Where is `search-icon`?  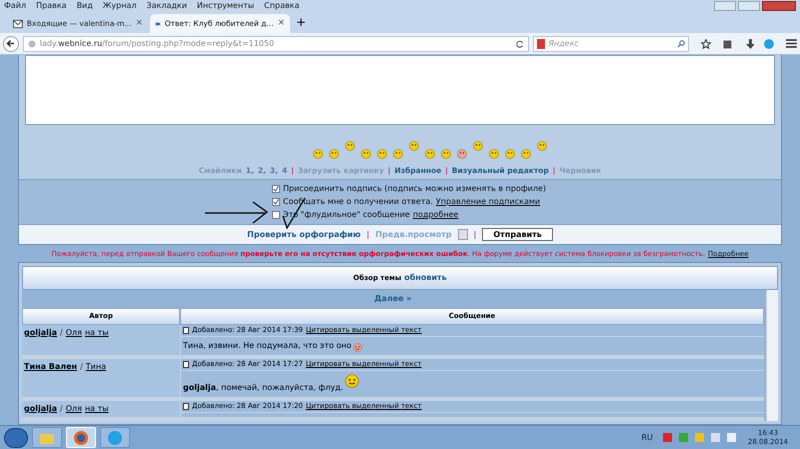 search-icon is located at coordinates (680, 44).